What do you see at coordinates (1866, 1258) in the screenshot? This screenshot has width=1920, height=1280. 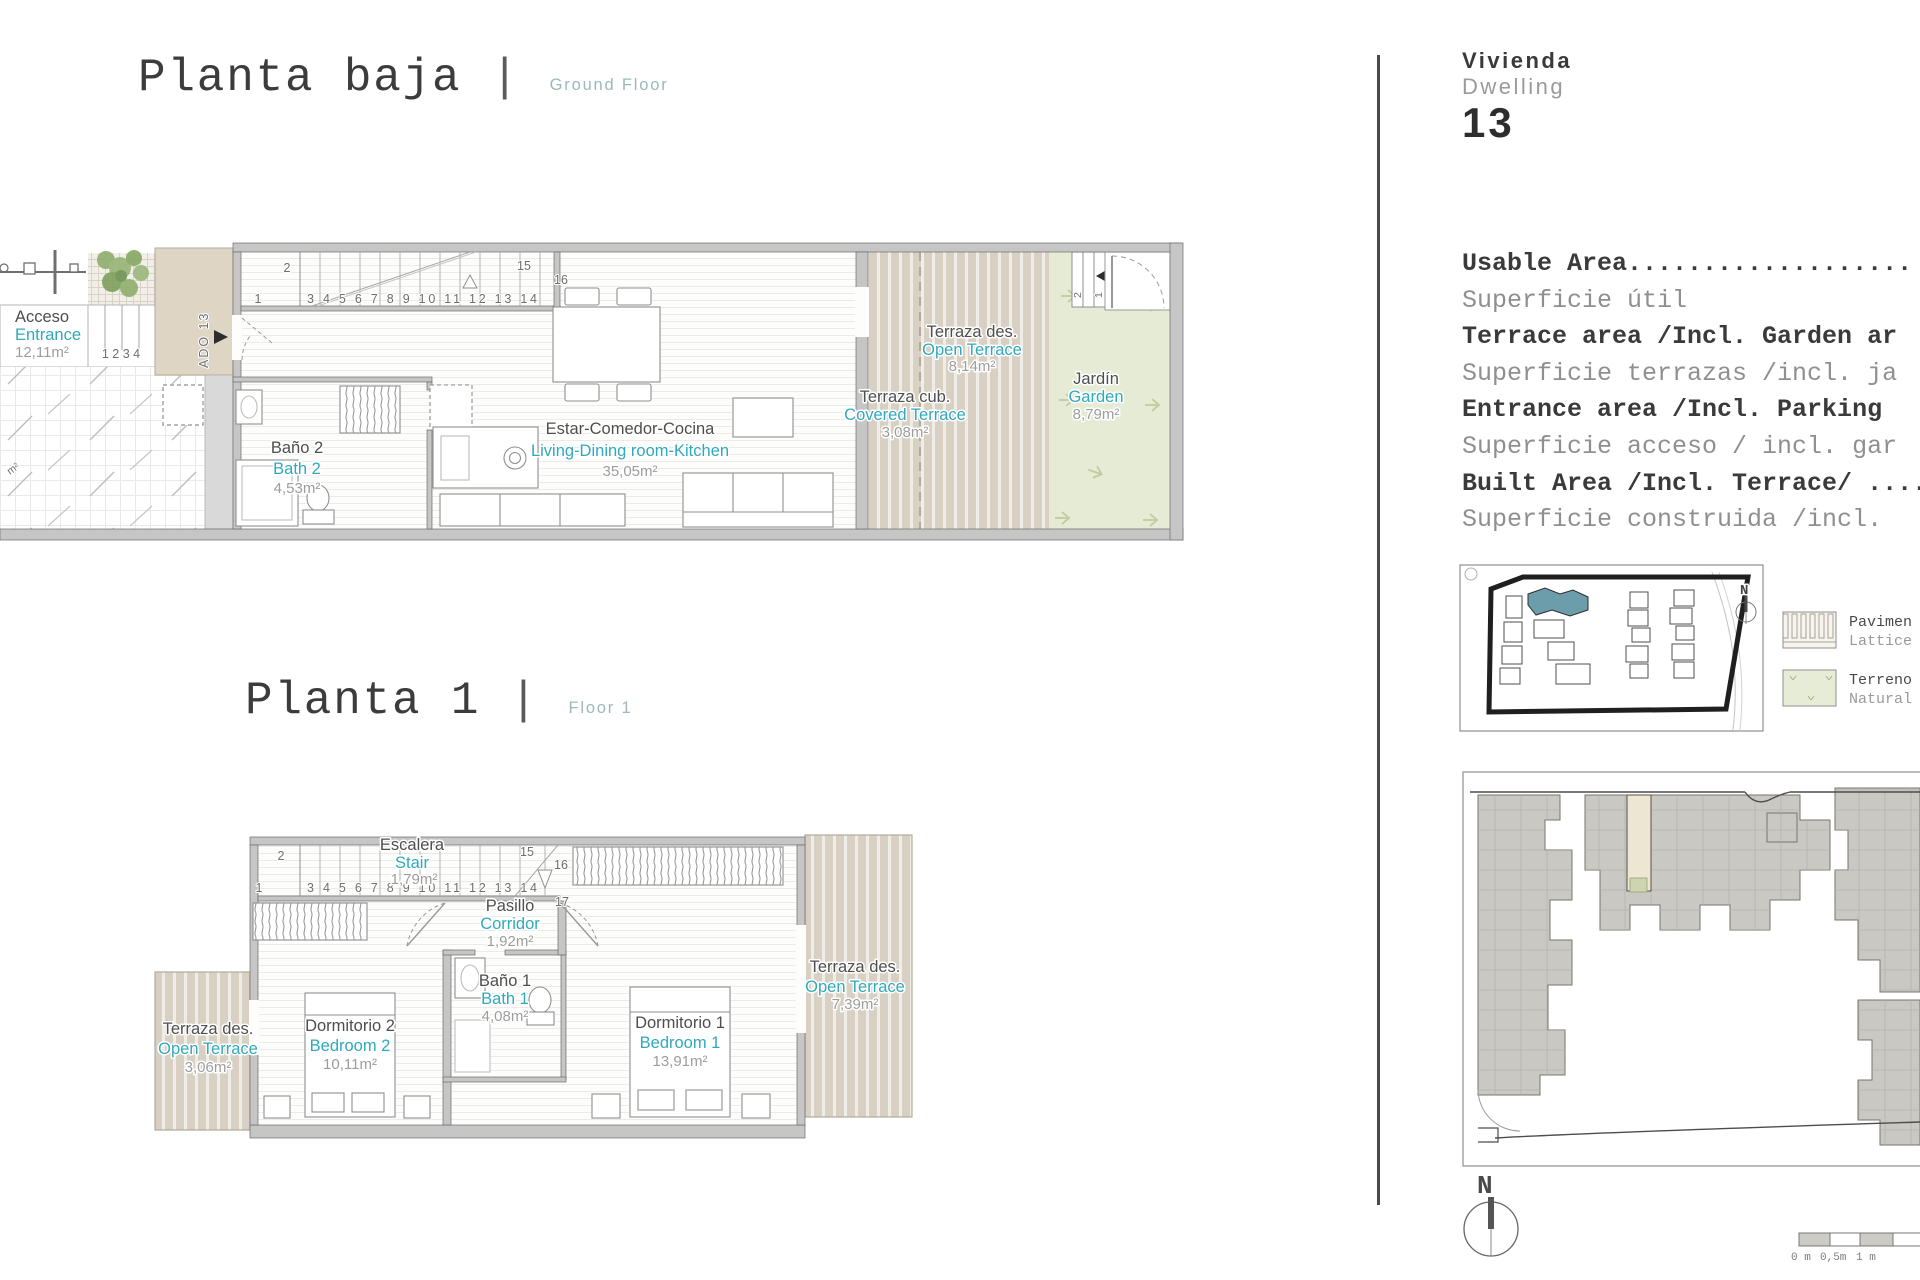 I see `scale-label-1: 1 m` at bounding box center [1866, 1258].